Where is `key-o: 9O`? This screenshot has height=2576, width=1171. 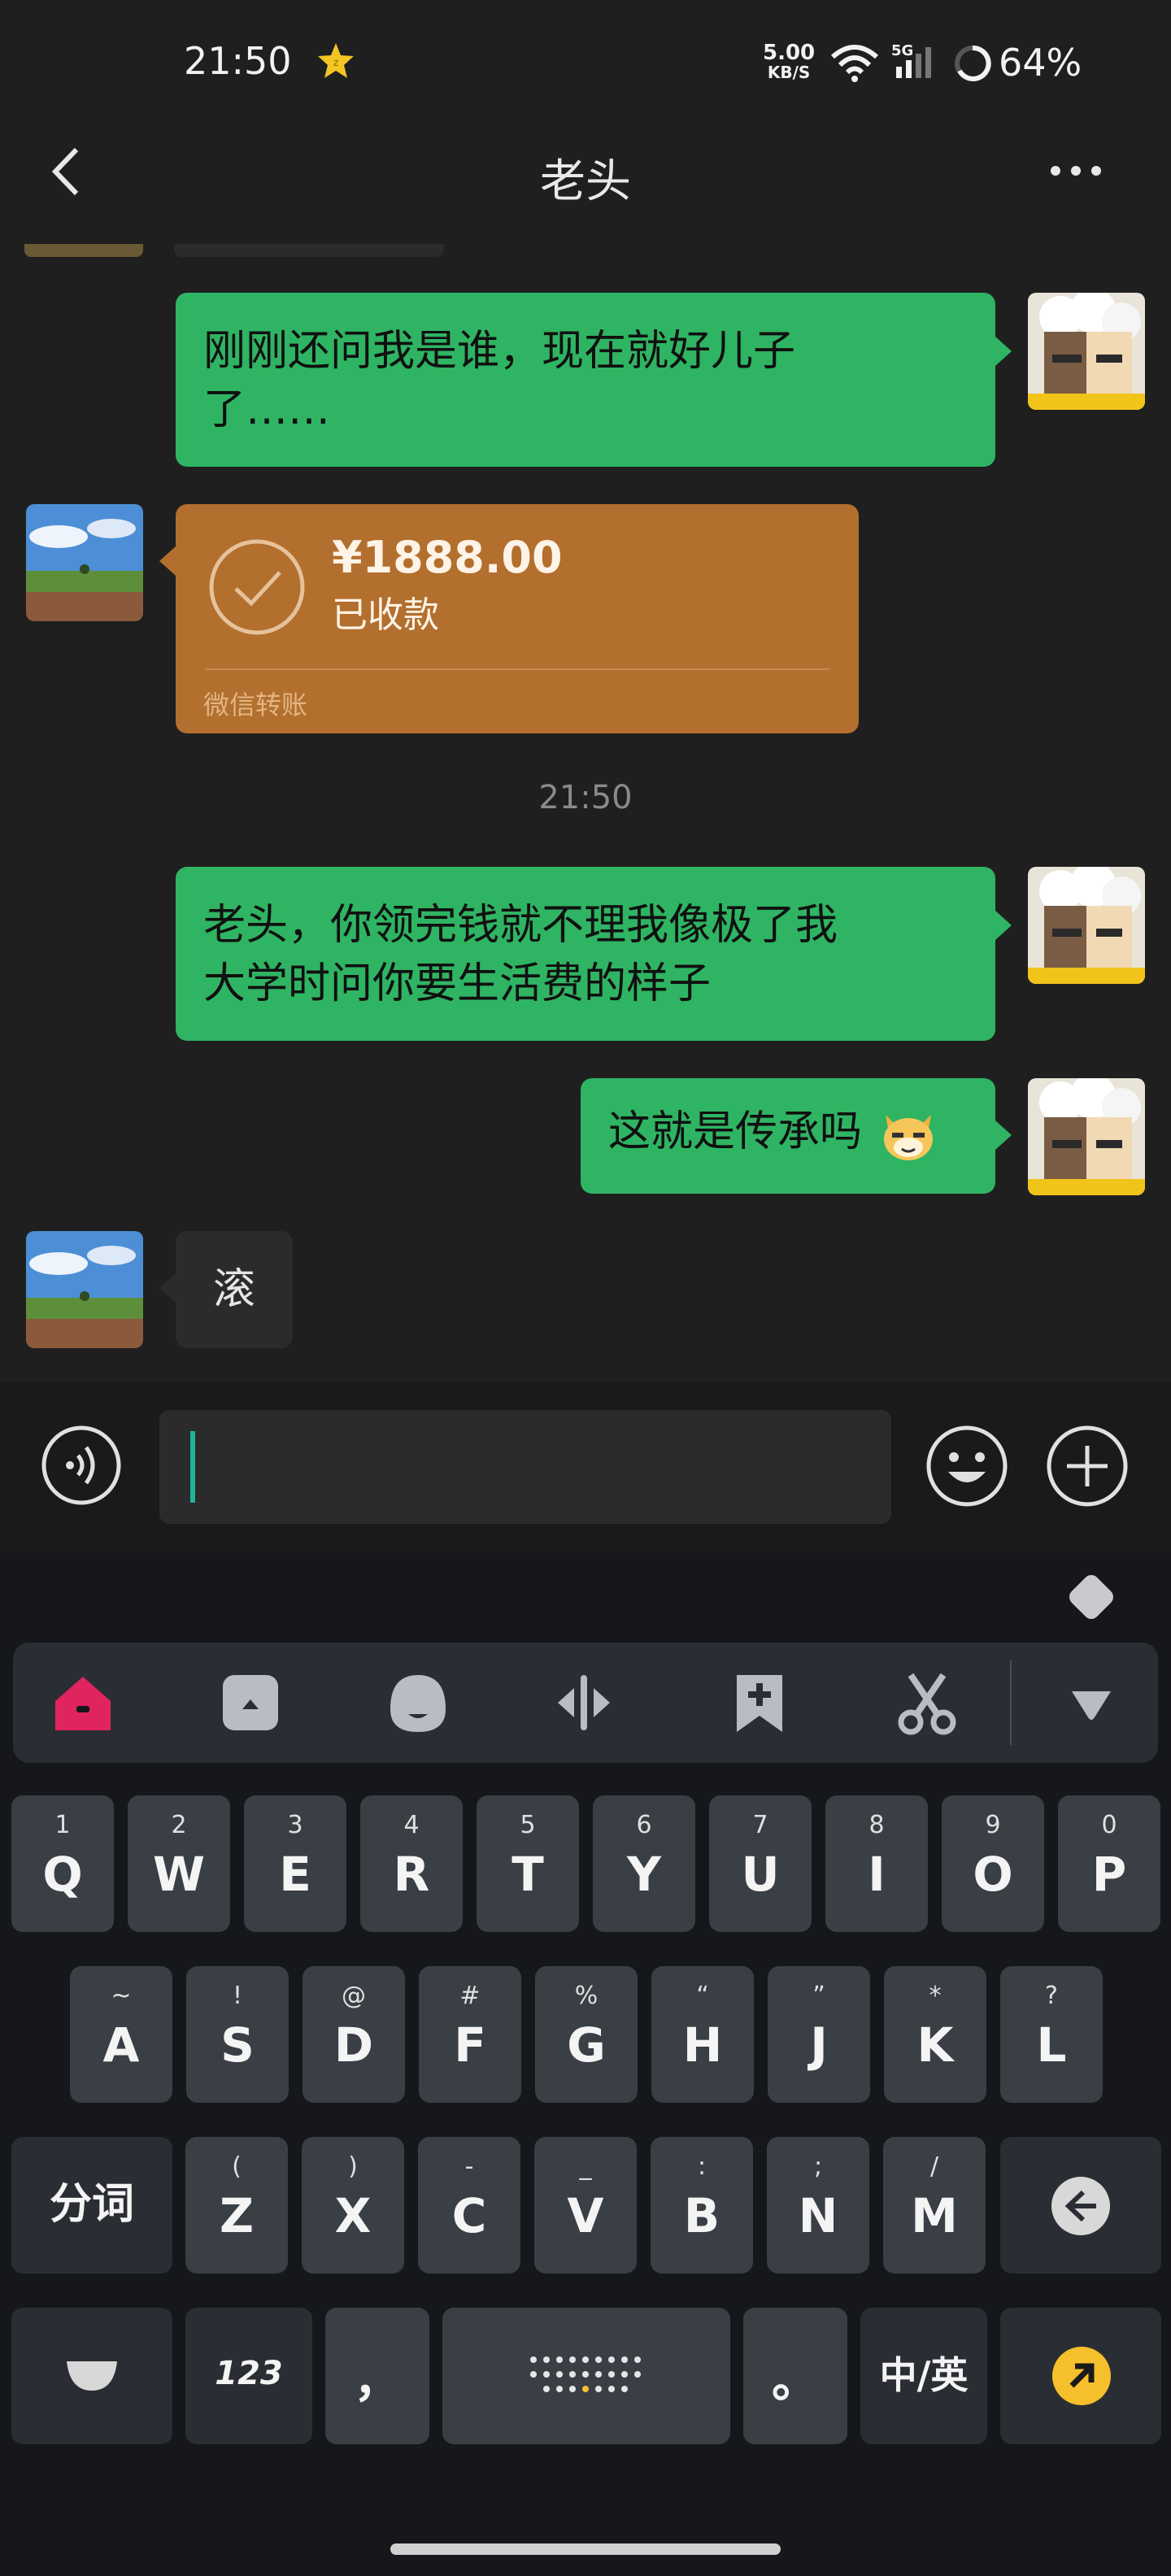
key-o: 9O is located at coordinates (993, 1863).